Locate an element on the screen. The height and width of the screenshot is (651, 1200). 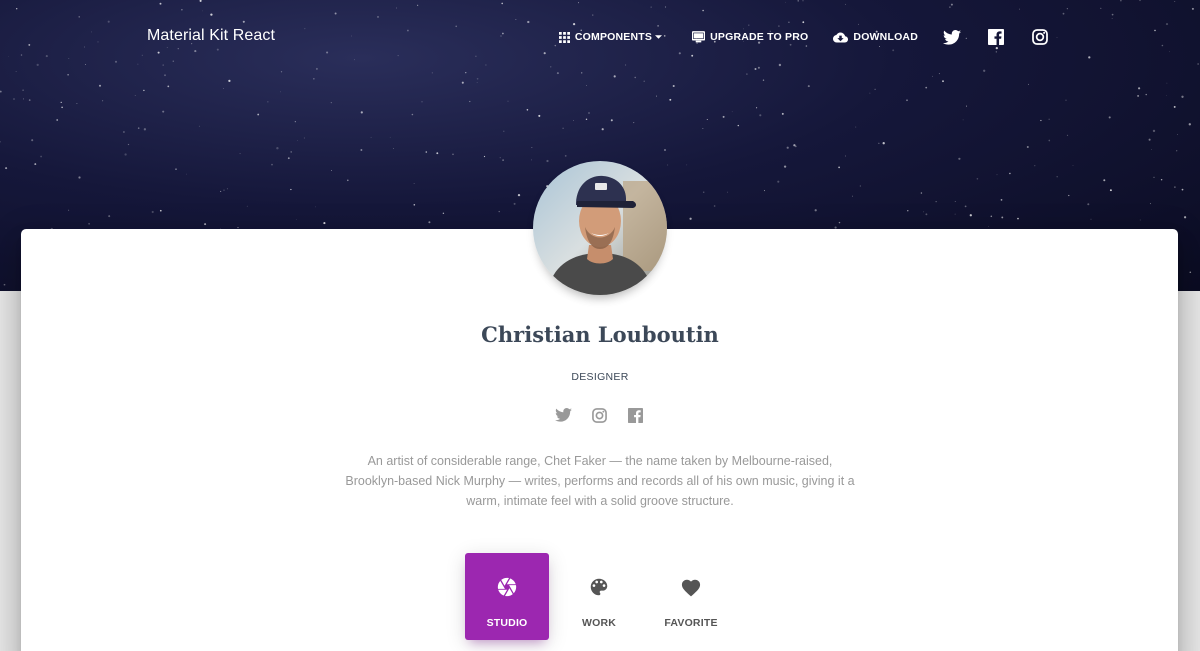
profile-facebook-button is located at coordinates (635, 415).